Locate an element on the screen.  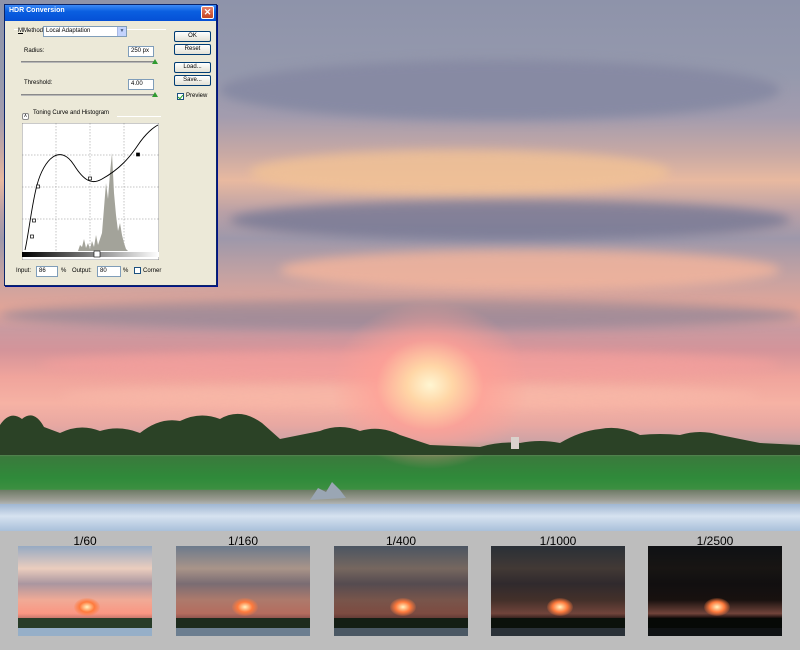
input-field: 86 is located at coordinates (47, 271).